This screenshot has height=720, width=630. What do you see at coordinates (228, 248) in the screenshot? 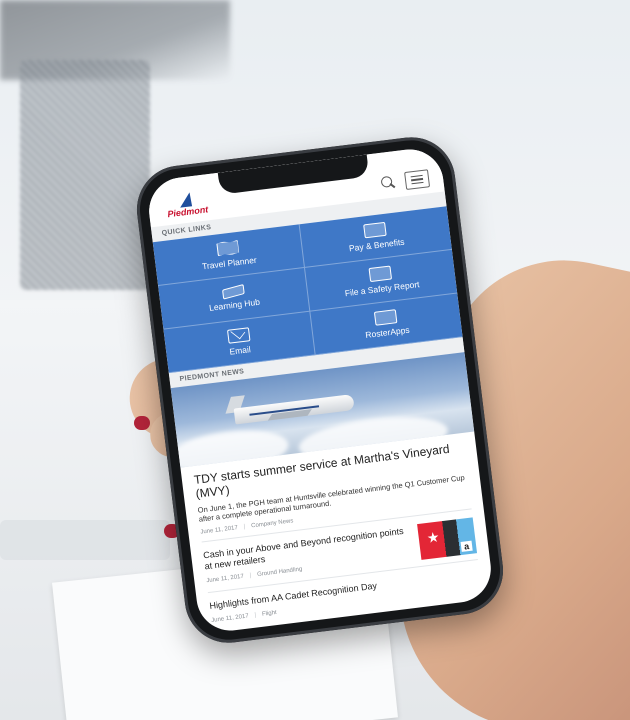
I see `map-icon` at bounding box center [228, 248].